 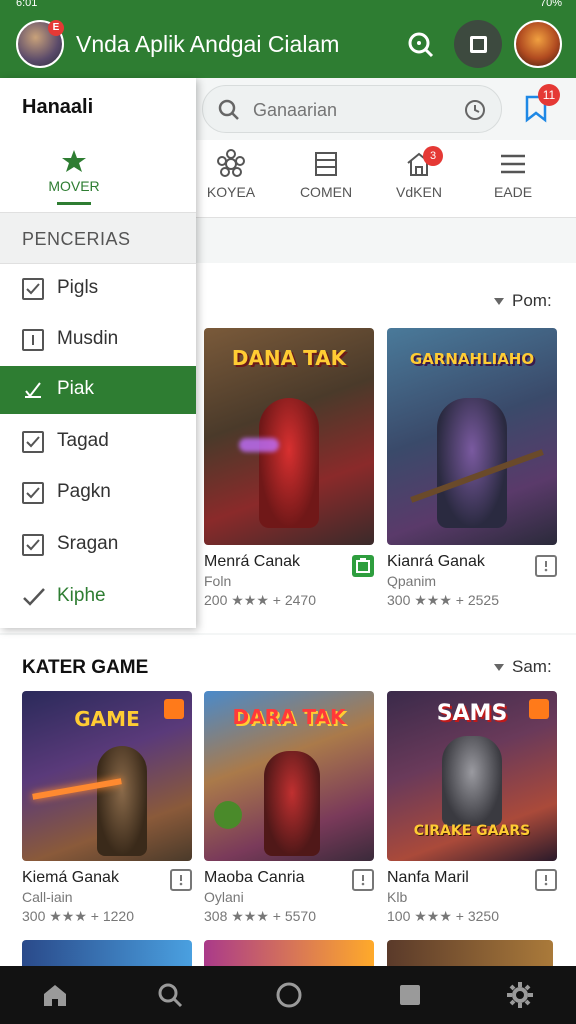 I want to click on bookmark-button: 11, so click(x=540, y=104).